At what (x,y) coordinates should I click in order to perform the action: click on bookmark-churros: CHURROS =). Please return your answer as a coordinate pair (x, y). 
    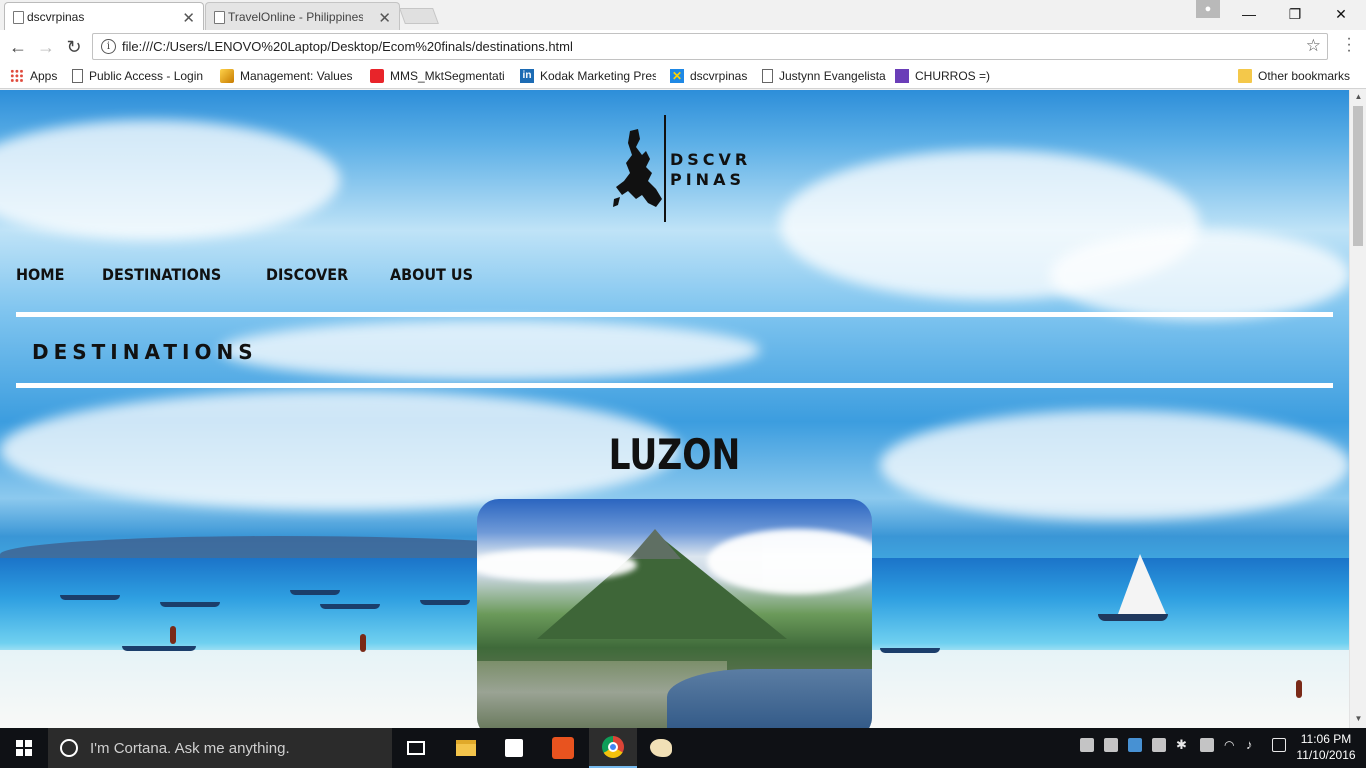
    Looking at the image, I should click on (942, 76).